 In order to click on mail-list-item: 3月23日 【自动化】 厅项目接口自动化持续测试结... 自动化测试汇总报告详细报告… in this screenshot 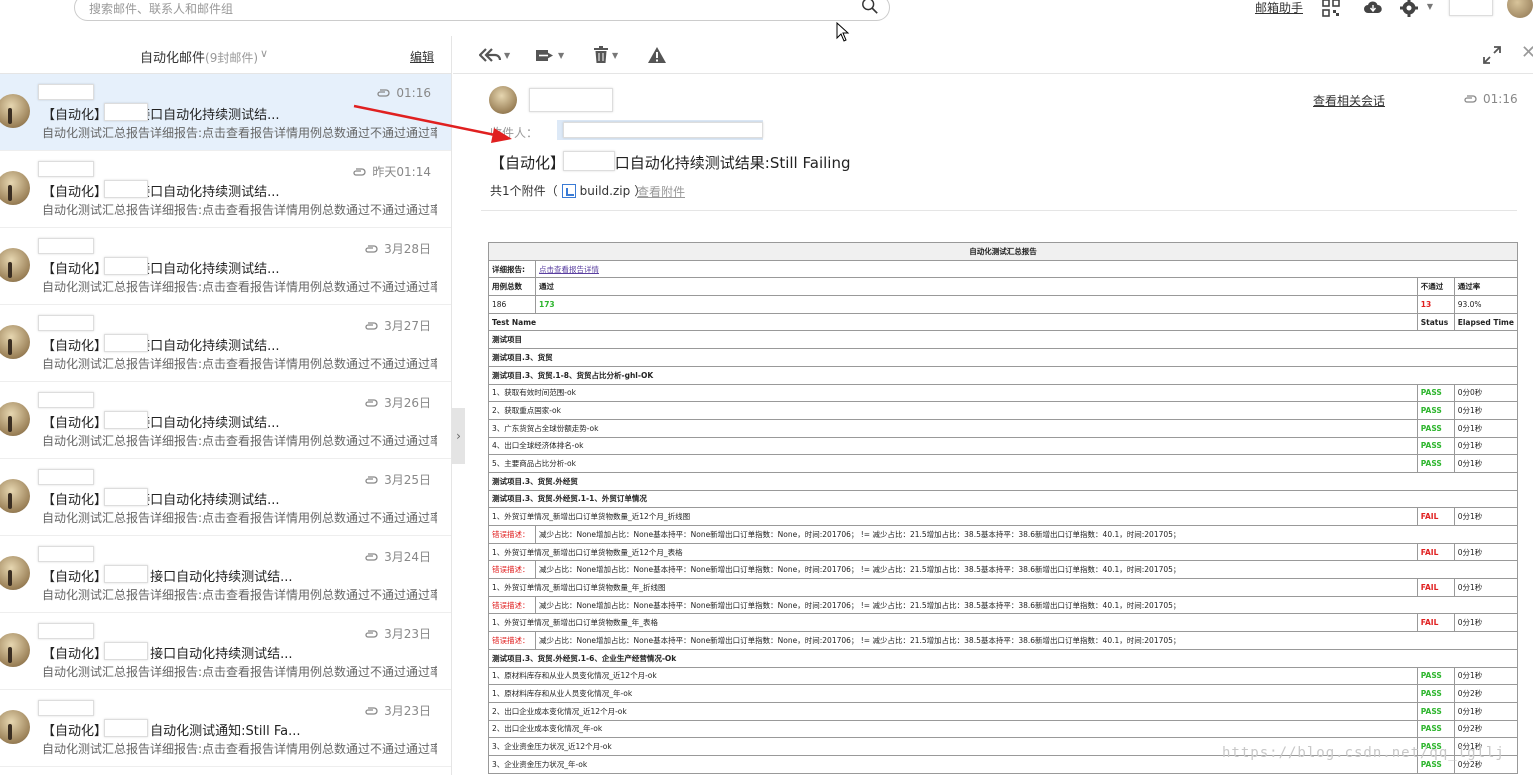, I will do `click(225, 651)`.